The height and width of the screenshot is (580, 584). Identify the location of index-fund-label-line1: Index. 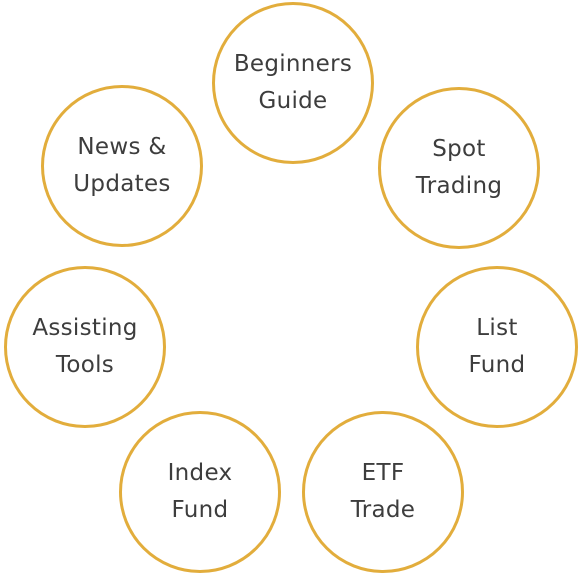
(200, 473).